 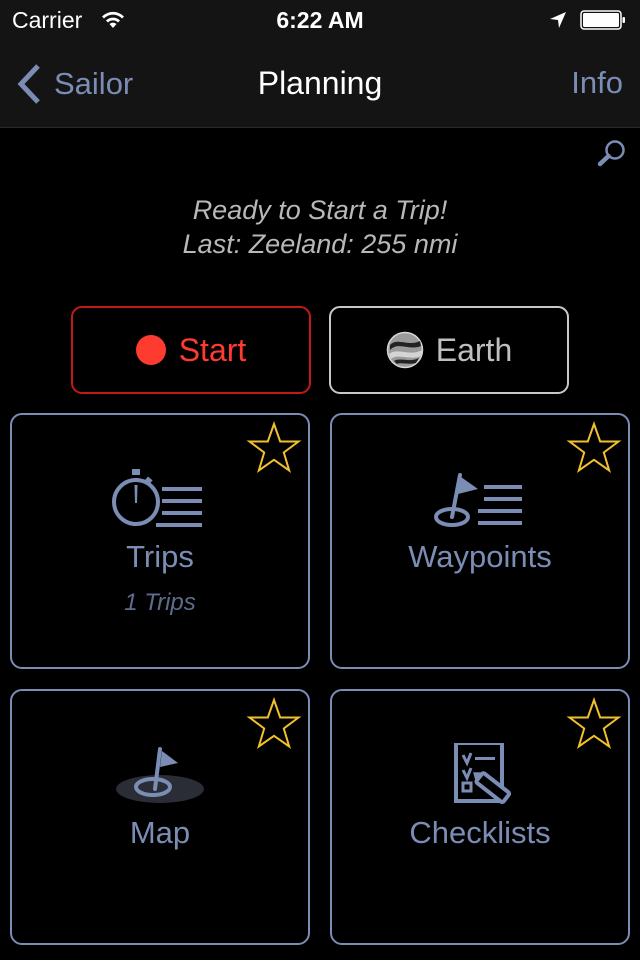 I want to click on tile-checklists: Checklists, so click(x=480, y=817).